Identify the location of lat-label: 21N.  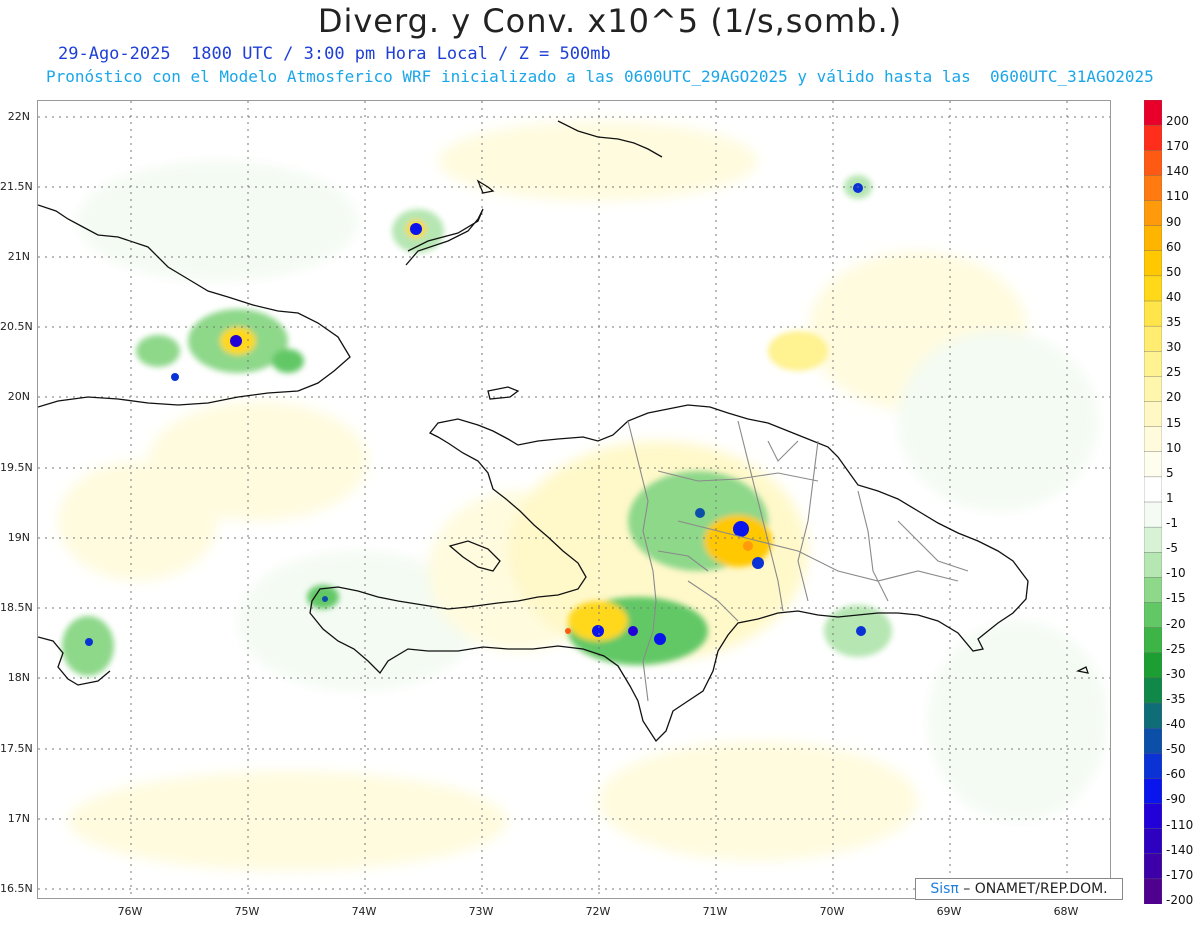
(18, 256).